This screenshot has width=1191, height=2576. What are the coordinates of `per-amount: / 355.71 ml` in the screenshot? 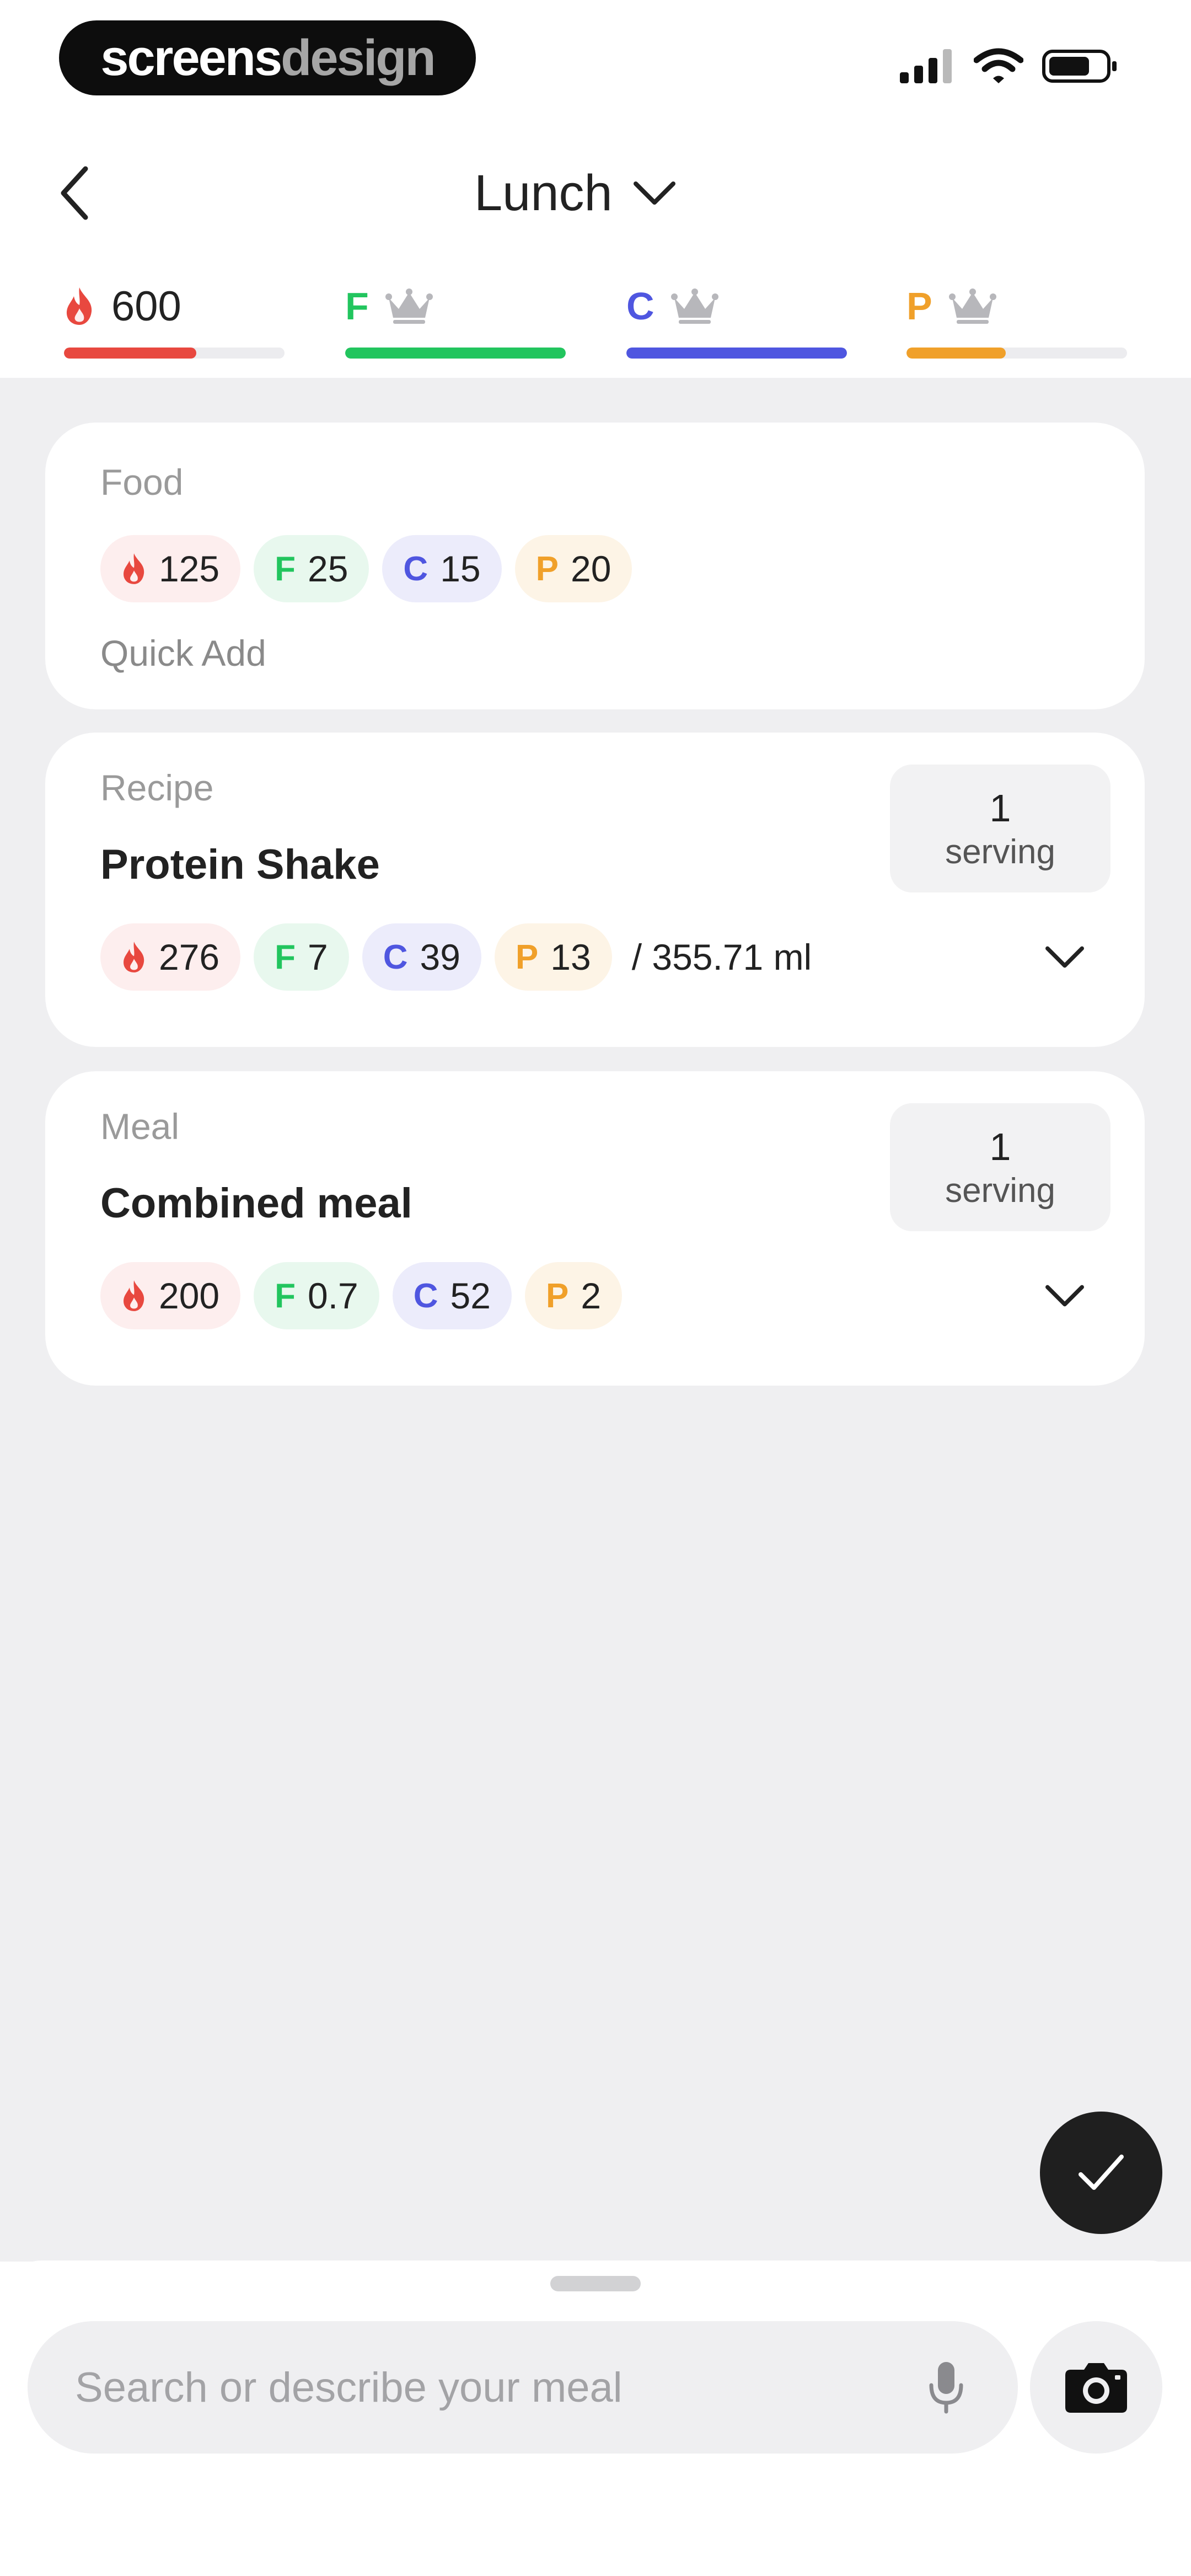 It's located at (721, 957).